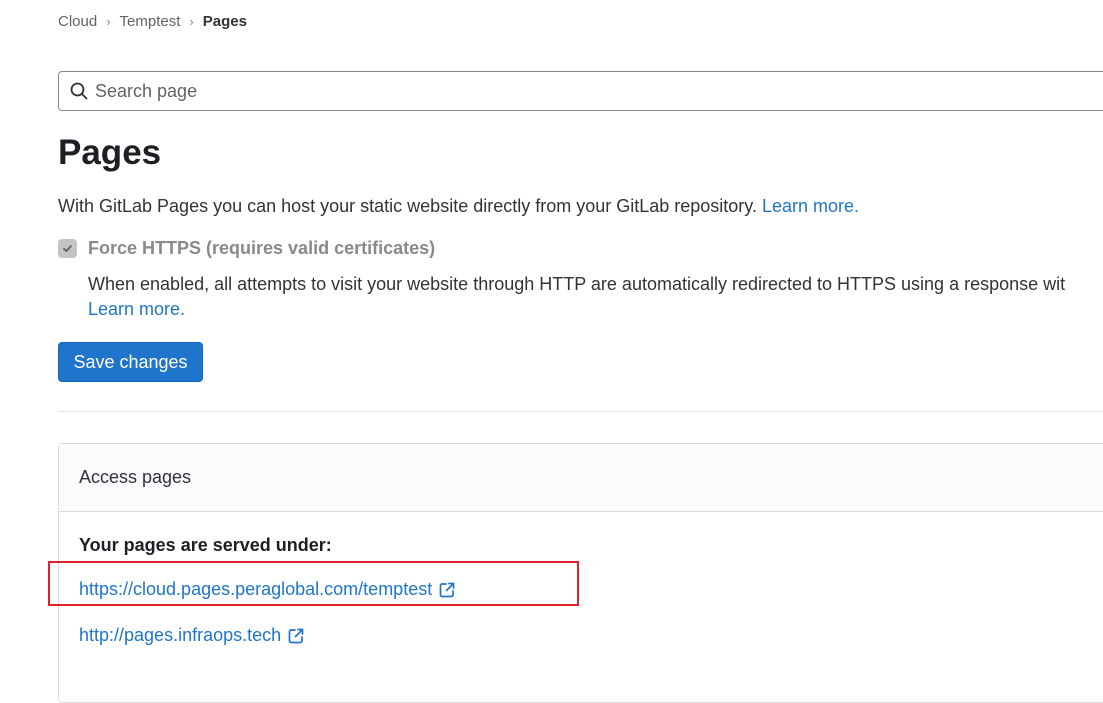  What do you see at coordinates (543, 91) in the screenshot?
I see `search-input` at bounding box center [543, 91].